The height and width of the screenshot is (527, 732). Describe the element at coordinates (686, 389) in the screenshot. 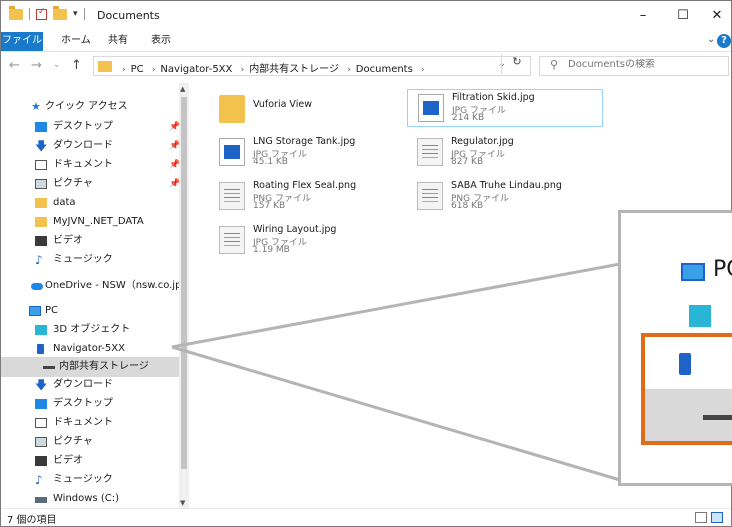

I see `highlight-box` at that location.